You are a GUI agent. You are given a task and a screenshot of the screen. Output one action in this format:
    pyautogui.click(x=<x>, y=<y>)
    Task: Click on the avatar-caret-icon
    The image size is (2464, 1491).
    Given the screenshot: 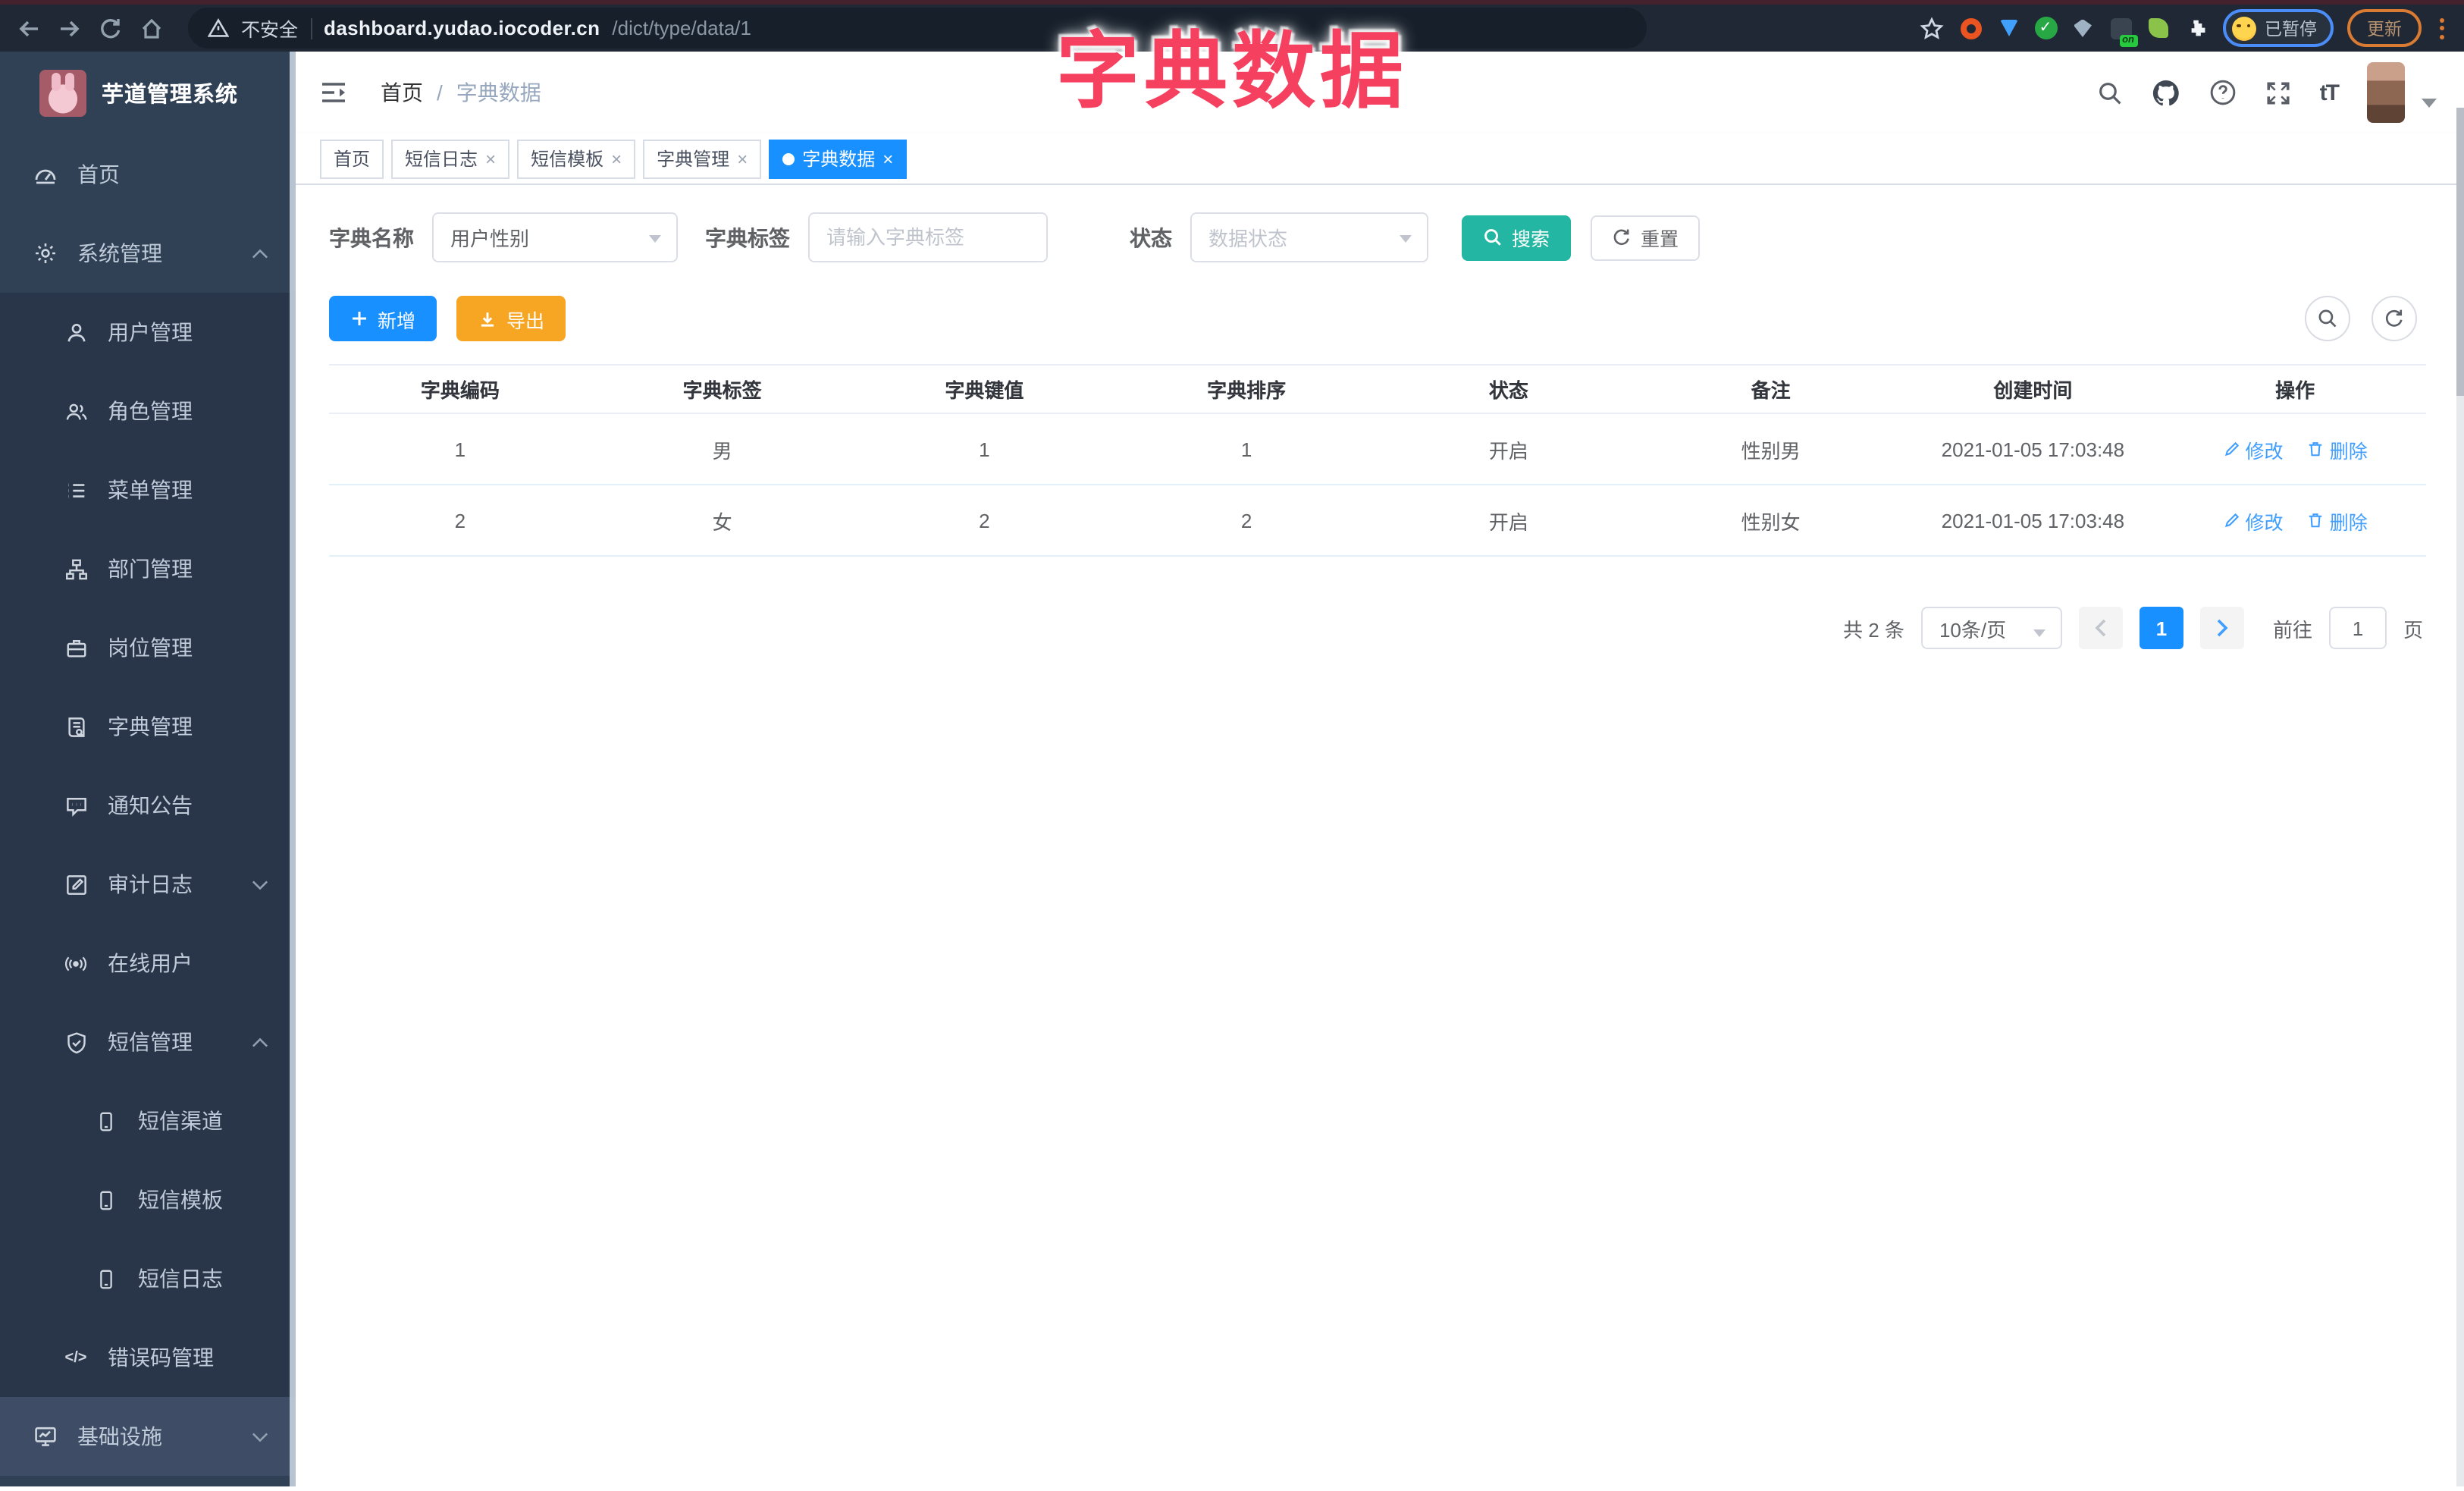 What is the action you would take?
    pyautogui.click(x=2430, y=103)
    